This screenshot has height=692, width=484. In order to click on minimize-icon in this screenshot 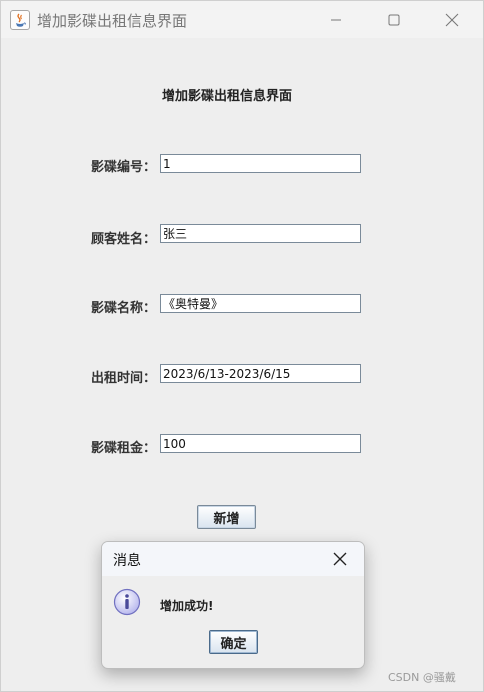, I will do `click(336, 19)`.